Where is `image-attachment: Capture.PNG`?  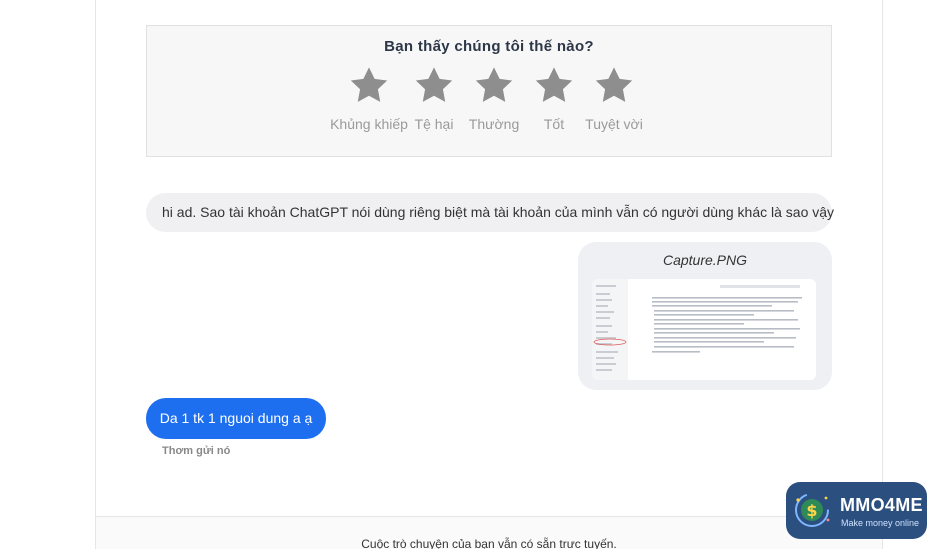
image-attachment: Capture.PNG is located at coordinates (705, 316).